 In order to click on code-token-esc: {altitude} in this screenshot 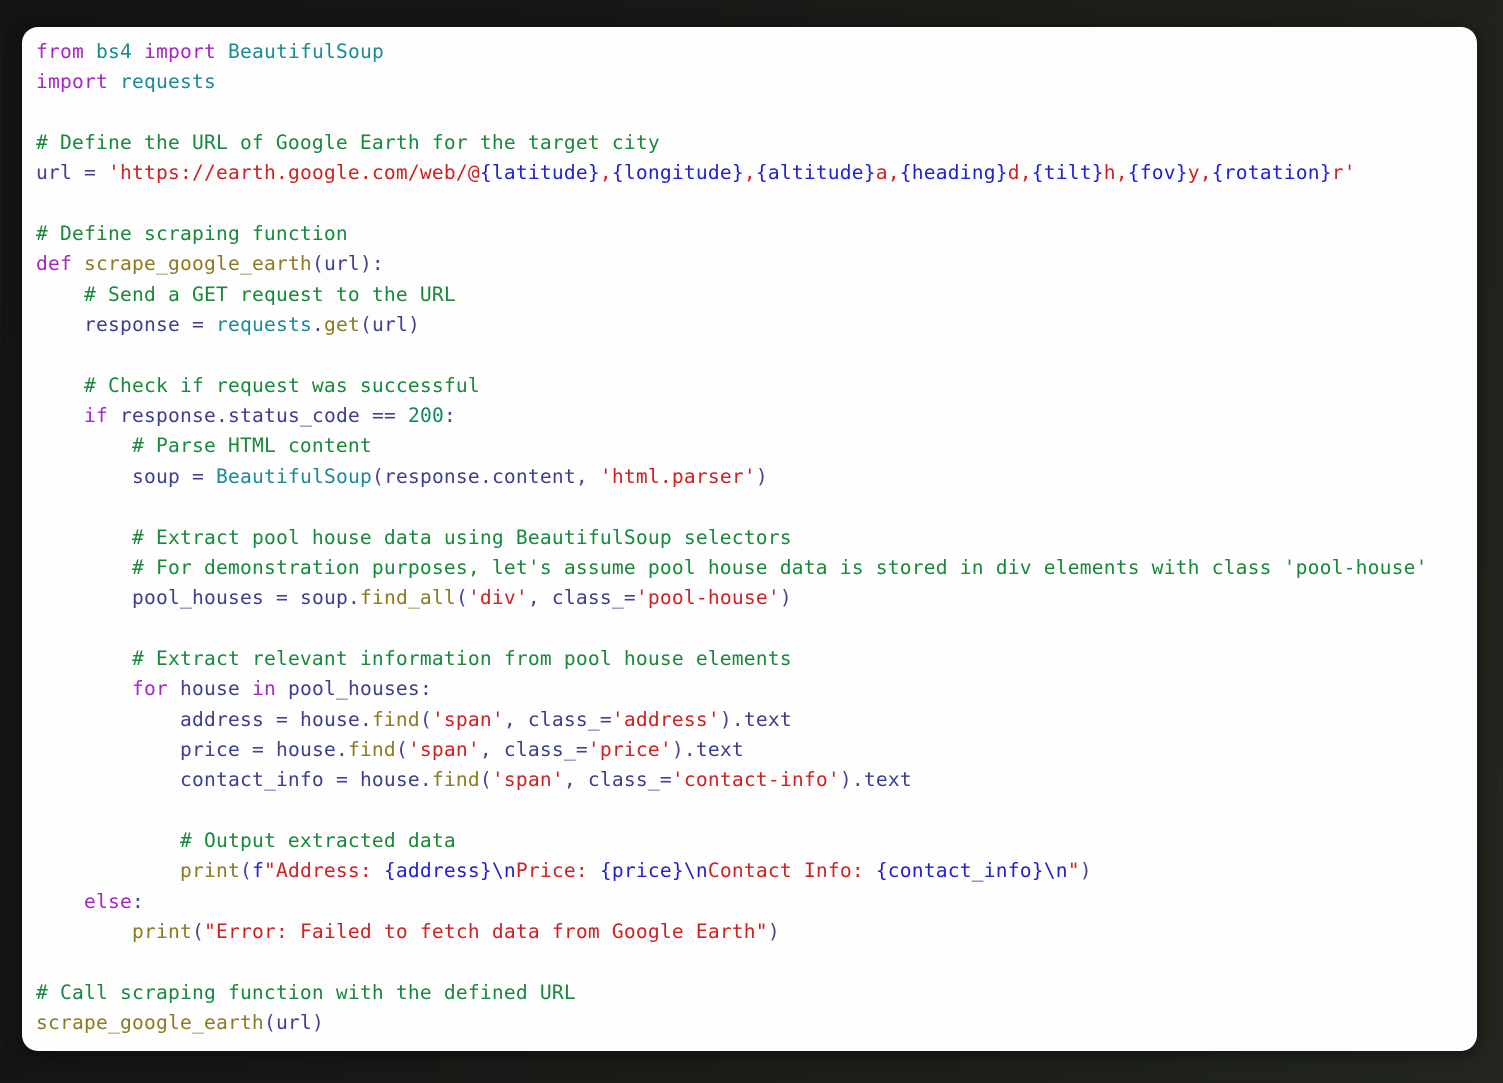, I will do `click(815, 173)`.